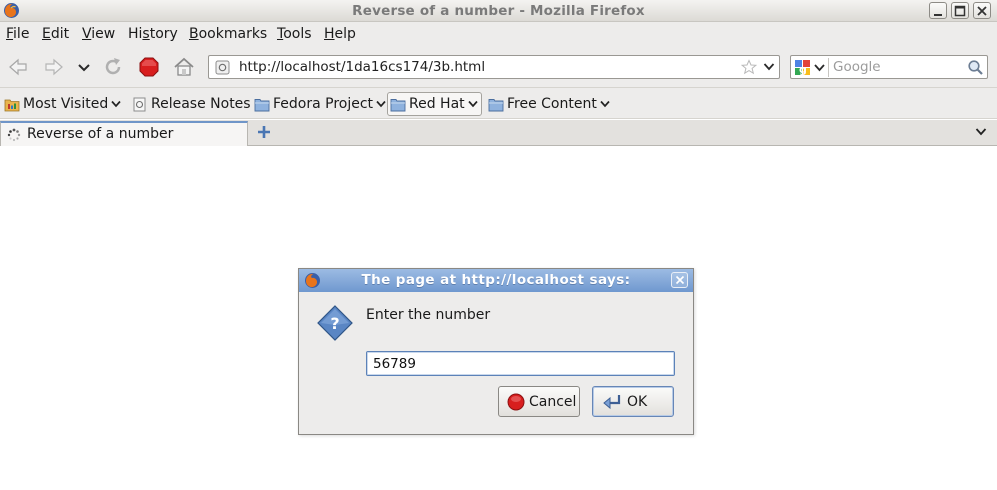  What do you see at coordinates (428, 315) in the screenshot?
I see `dialog-message: Enter the number` at bounding box center [428, 315].